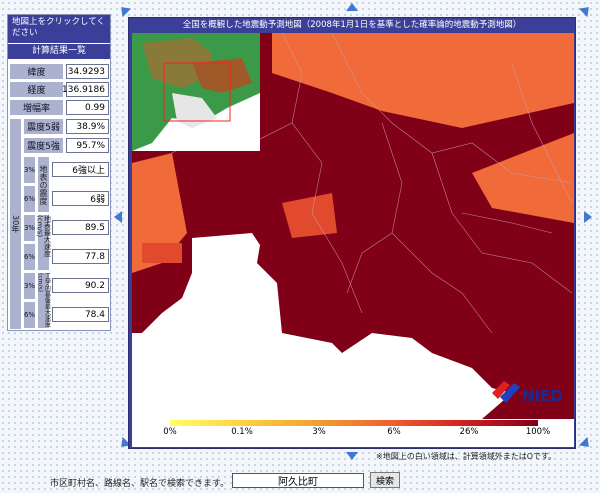  What do you see at coordinates (85, 89) in the screenshot?
I see `lon-value: 136.9186` at bounding box center [85, 89].